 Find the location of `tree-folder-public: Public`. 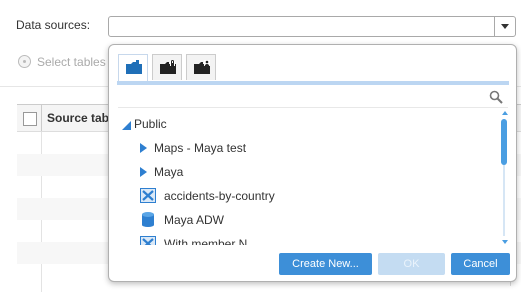

tree-folder-public: Public is located at coordinates (144, 124).